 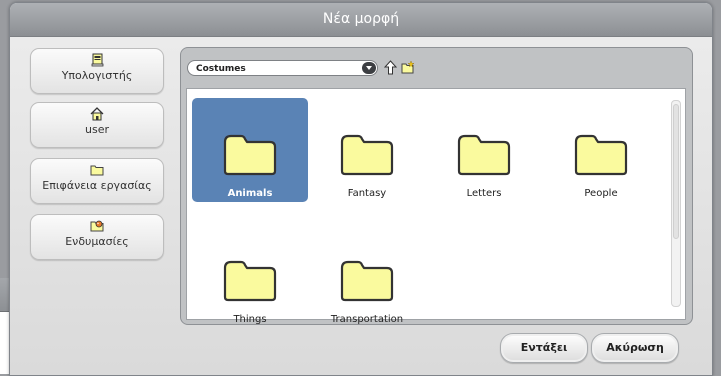 What do you see at coordinates (282, 68) in the screenshot?
I see `path-dropdown: Costumes` at bounding box center [282, 68].